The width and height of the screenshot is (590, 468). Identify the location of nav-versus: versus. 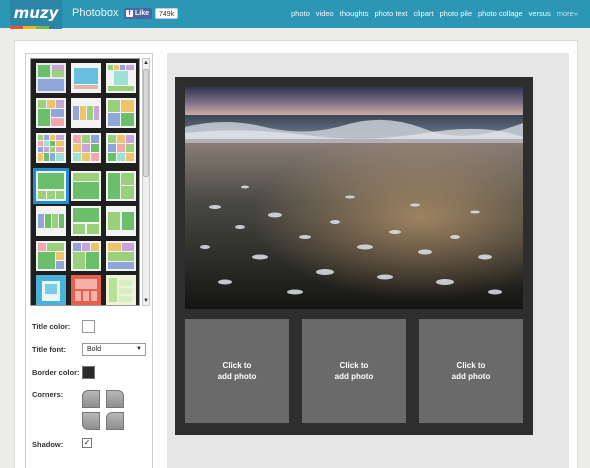
(540, 13).